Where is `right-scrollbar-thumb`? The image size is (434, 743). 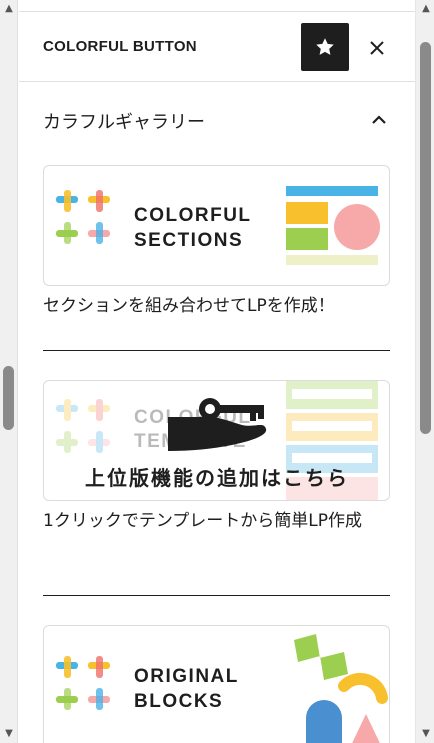
right-scrollbar-thumb is located at coordinates (425, 238).